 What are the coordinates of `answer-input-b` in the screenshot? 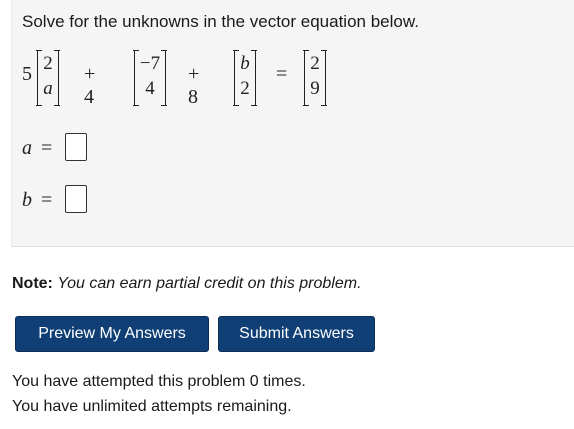 It's located at (76, 199).